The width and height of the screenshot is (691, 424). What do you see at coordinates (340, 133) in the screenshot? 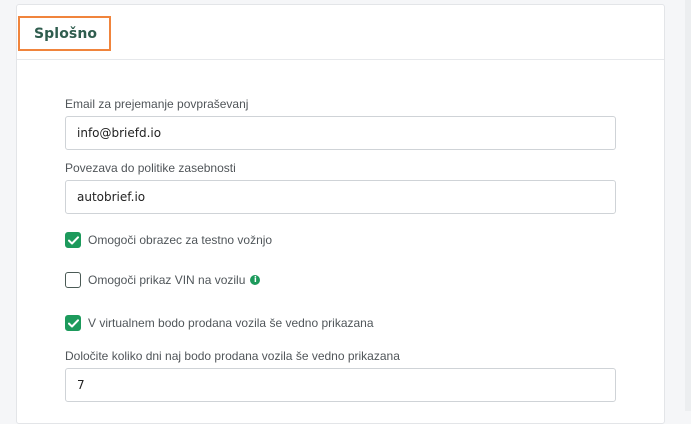
I see `email-input` at bounding box center [340, 133].